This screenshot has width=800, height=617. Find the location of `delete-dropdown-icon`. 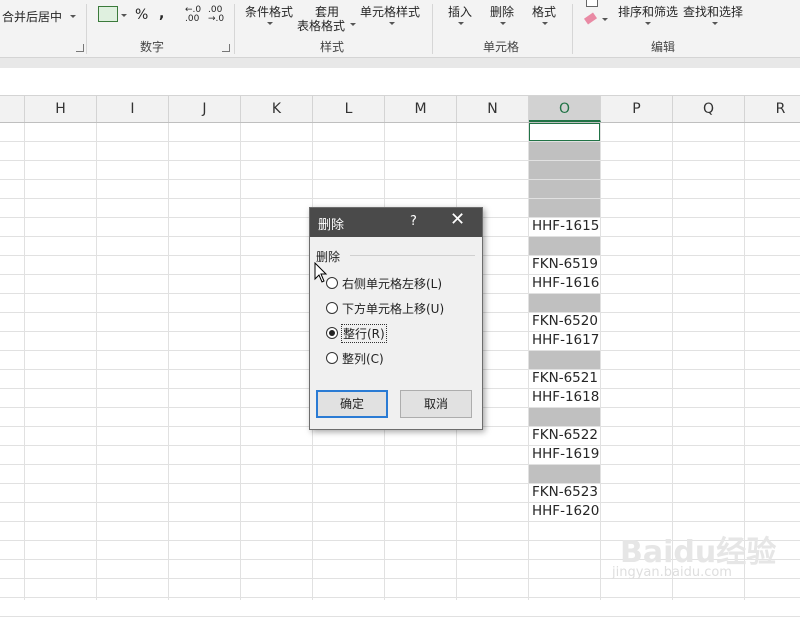

delete-dropdown-icon is located at coordinates (503, 23).